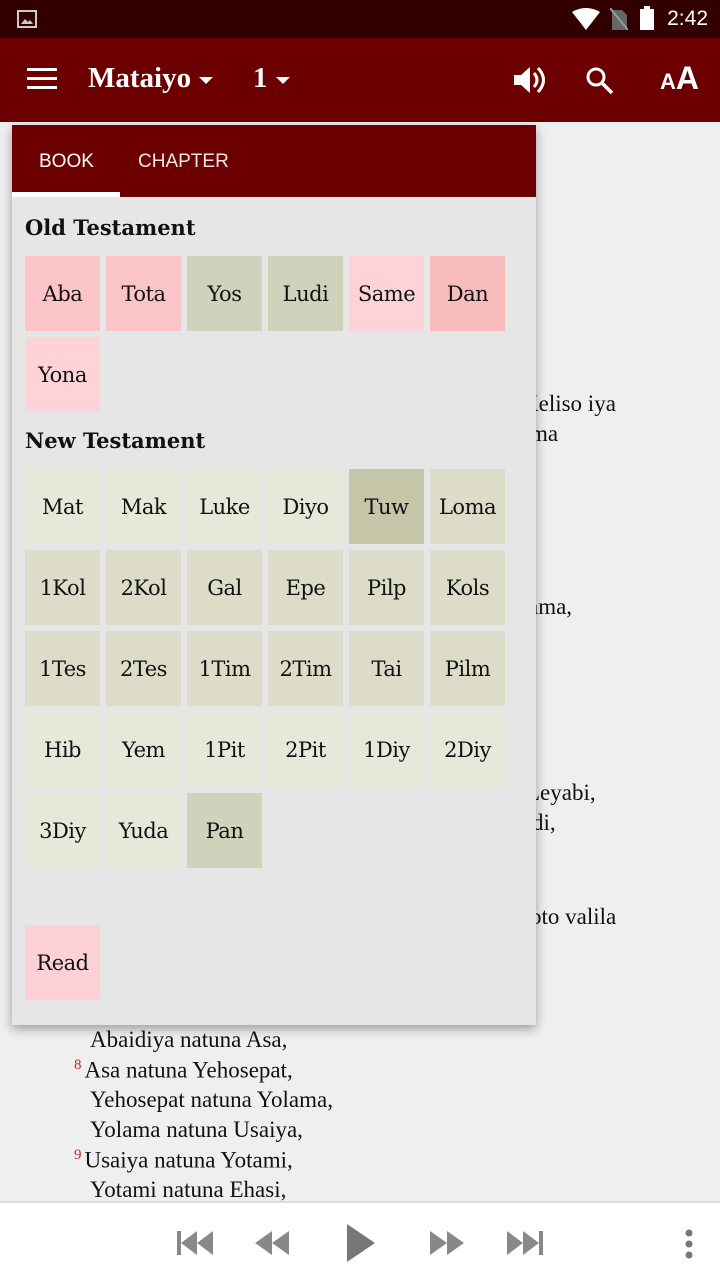 This screenshot has width=720, height=1280. Describe the element at coordinates (386, 749) in the screenshot. I see `book-tile-1diy: 1Diy` at that location.